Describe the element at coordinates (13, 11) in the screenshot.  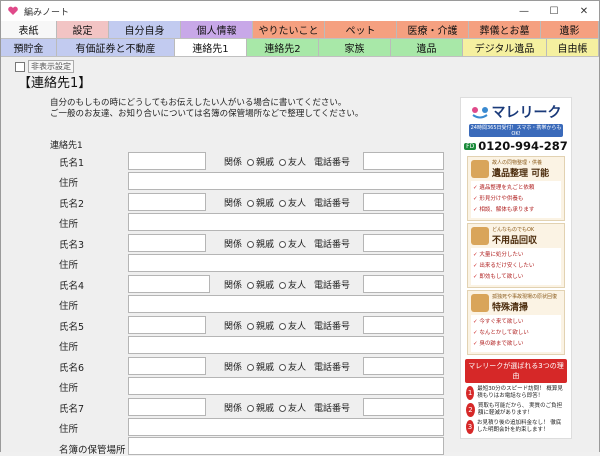
I see `heart-app-icon` at that location.